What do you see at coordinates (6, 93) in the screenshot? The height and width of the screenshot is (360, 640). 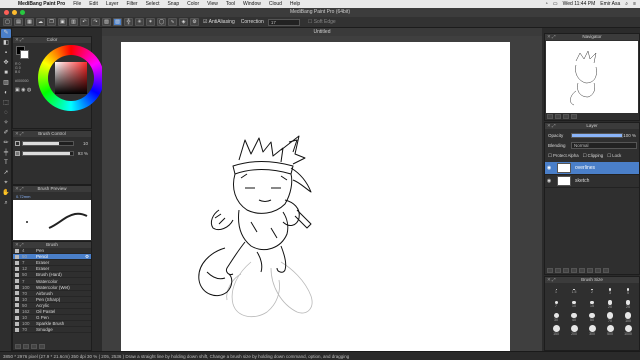 I see `fill-tool-icon: ◐` at bounding box center [6, 93].